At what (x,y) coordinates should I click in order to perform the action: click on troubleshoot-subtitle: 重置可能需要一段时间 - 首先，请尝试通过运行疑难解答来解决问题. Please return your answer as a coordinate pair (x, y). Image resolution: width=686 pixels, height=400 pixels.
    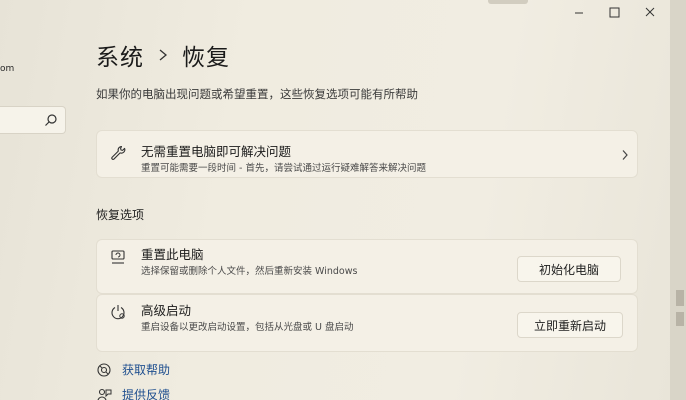
    Looking at the image, I should click on (283, 168).